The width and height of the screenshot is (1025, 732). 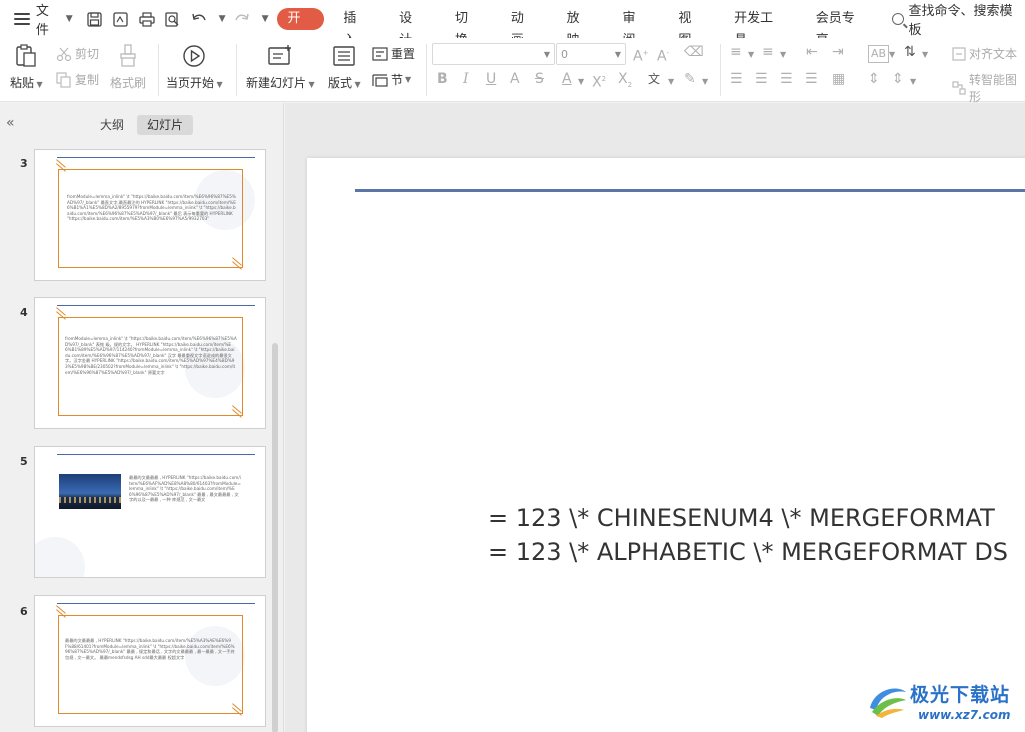 I want to click on play-from-current-button: 当页开始 ▼, so click(x=194, y=67).